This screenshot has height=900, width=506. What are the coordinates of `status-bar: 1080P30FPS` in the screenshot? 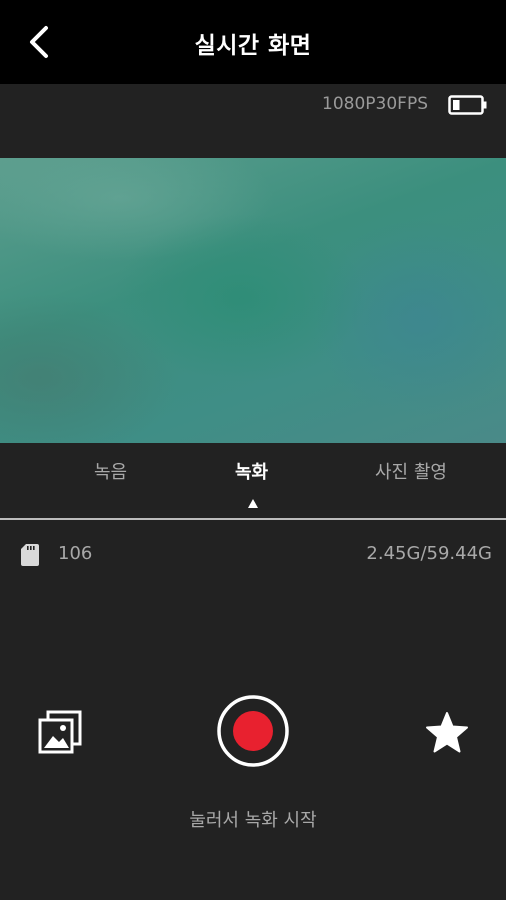 It's located at (253, 121).